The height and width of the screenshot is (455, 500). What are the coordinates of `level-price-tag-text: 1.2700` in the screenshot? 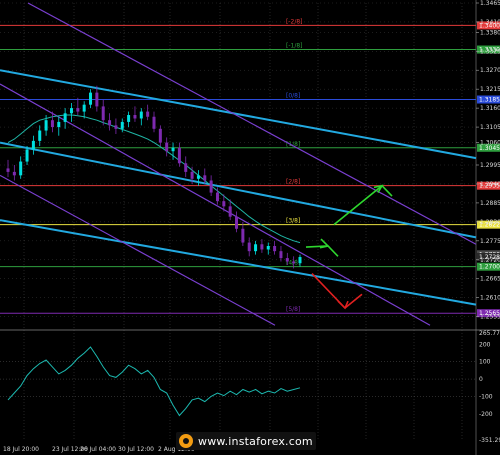 It's located at (489, 267).